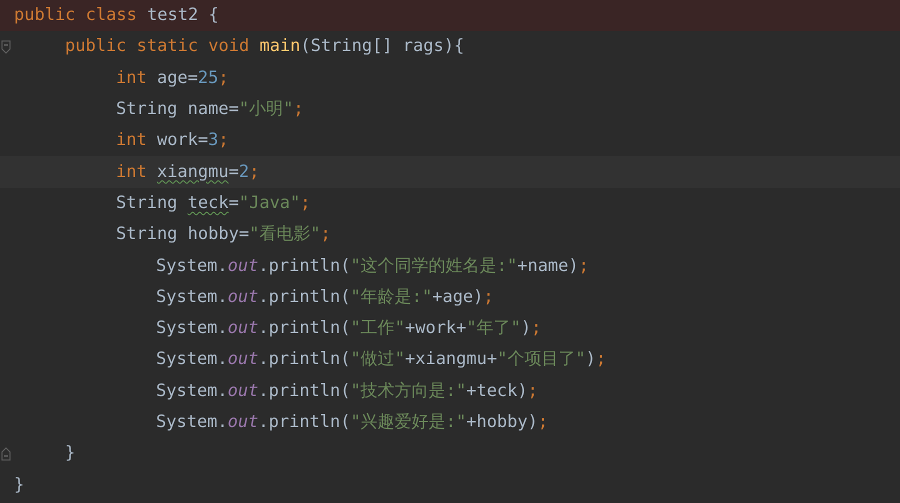  Describe the element at coordinates (116, 16) in the screenshot. I see `code-line: public class test2 {` at that location.